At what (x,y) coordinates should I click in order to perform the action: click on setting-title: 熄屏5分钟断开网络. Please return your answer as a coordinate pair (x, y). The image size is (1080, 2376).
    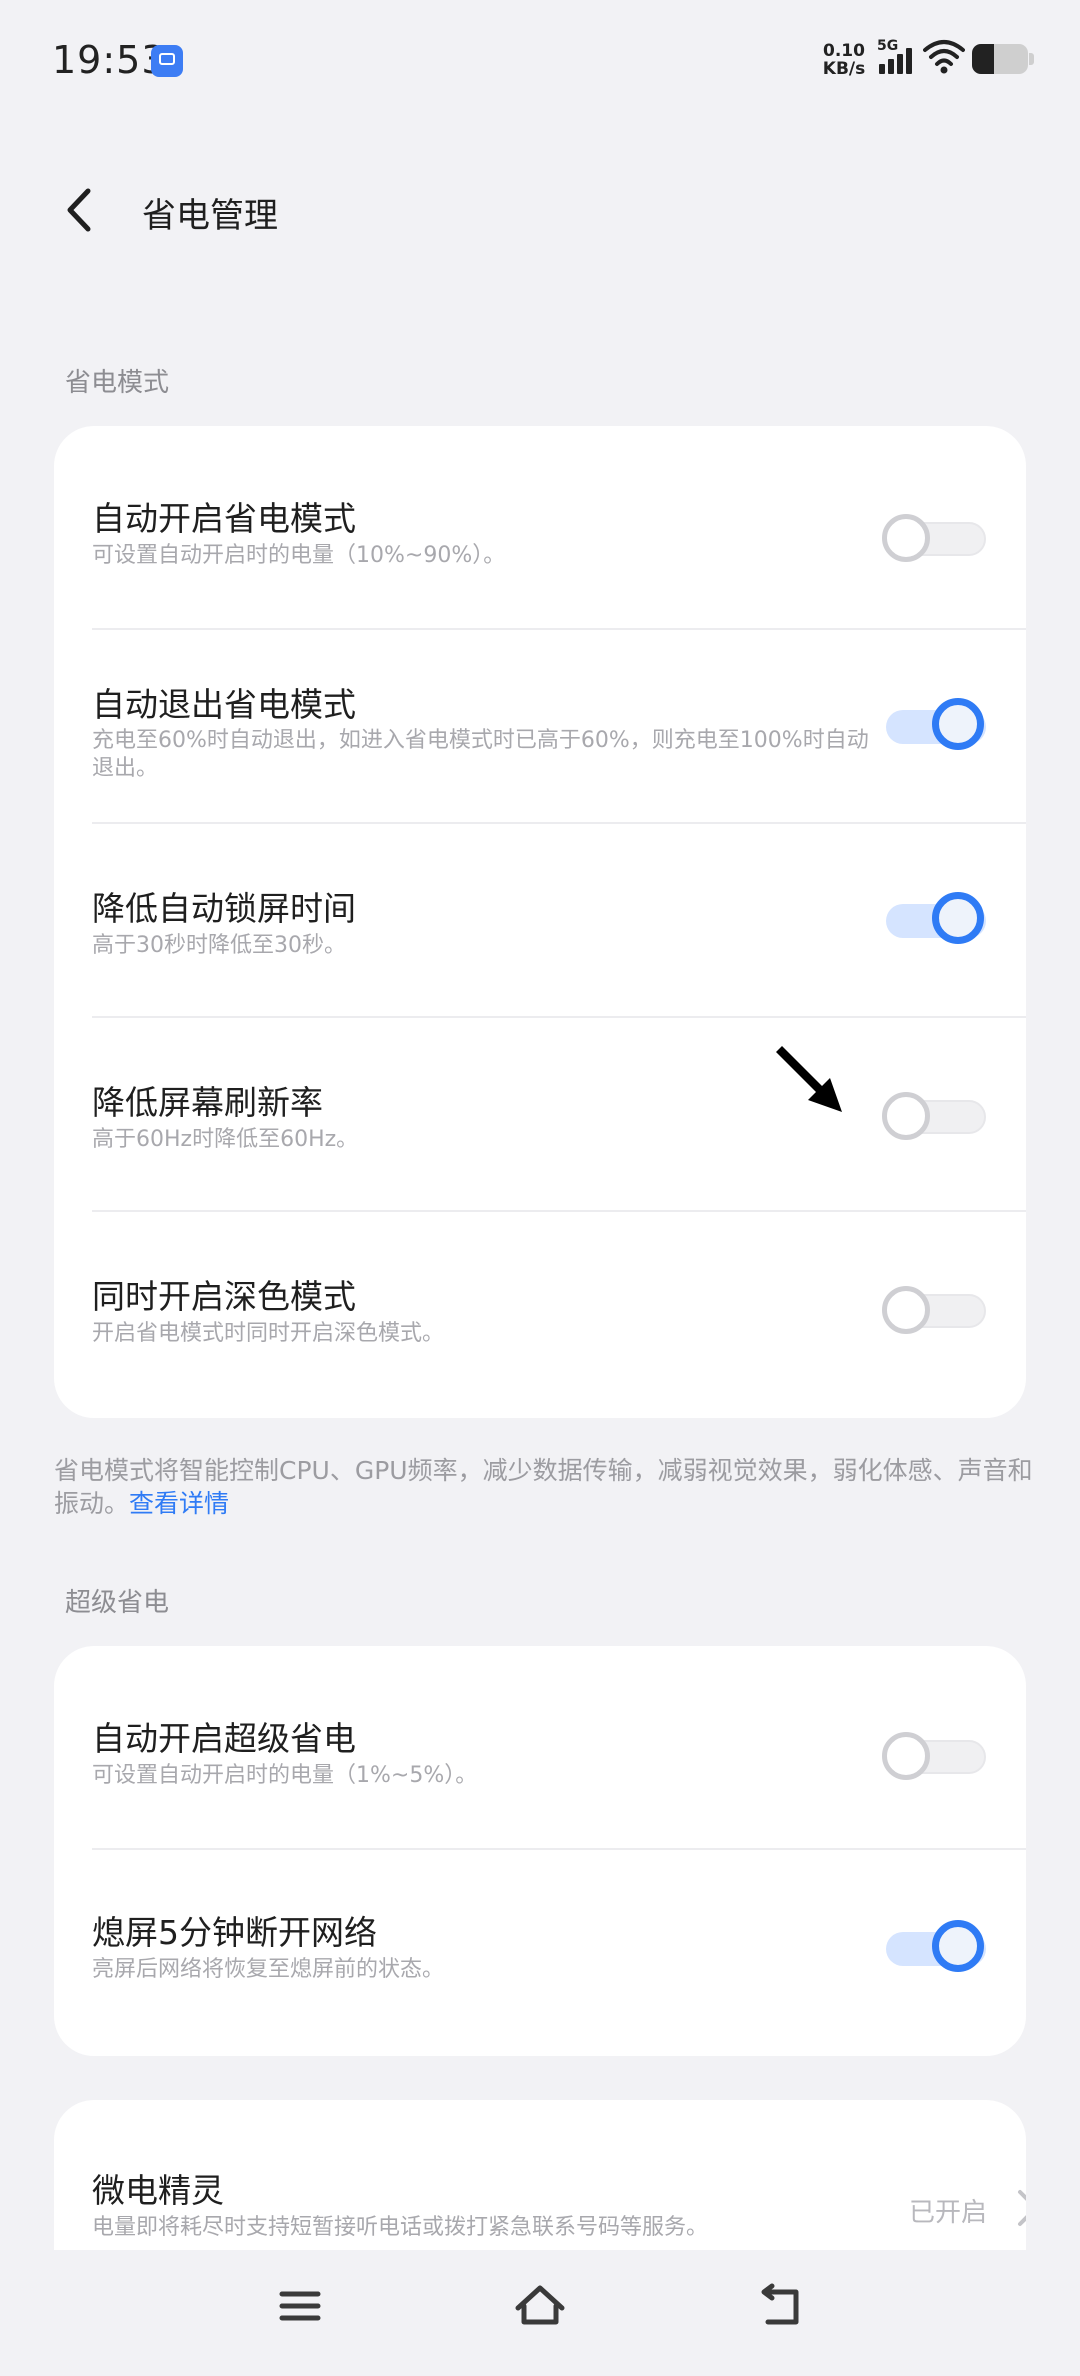
    Looking at the image, I should click on (234, 1932).